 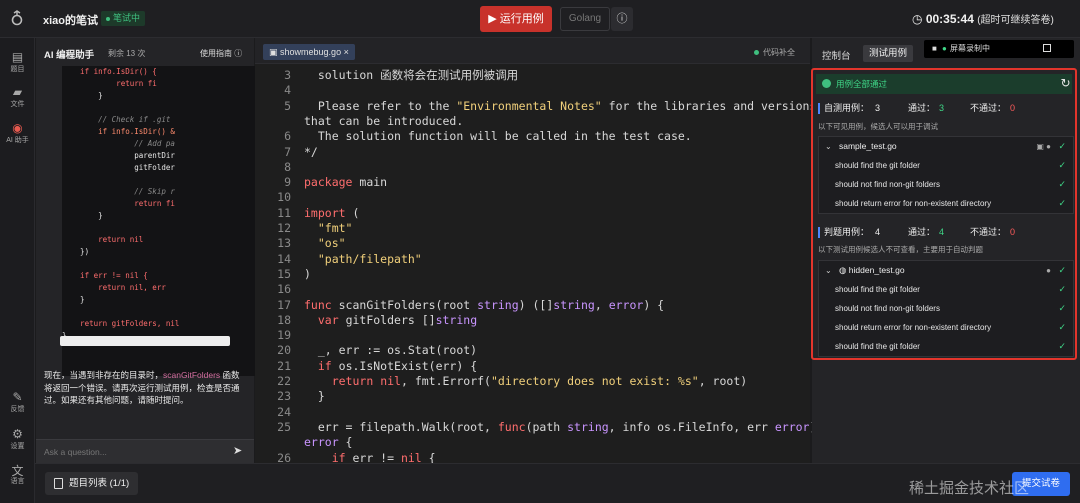 What do you see at coordinates (888, 53) in the screenshot?
I see `tab-testcases: 测试用例` at bounding box center [888, 53].